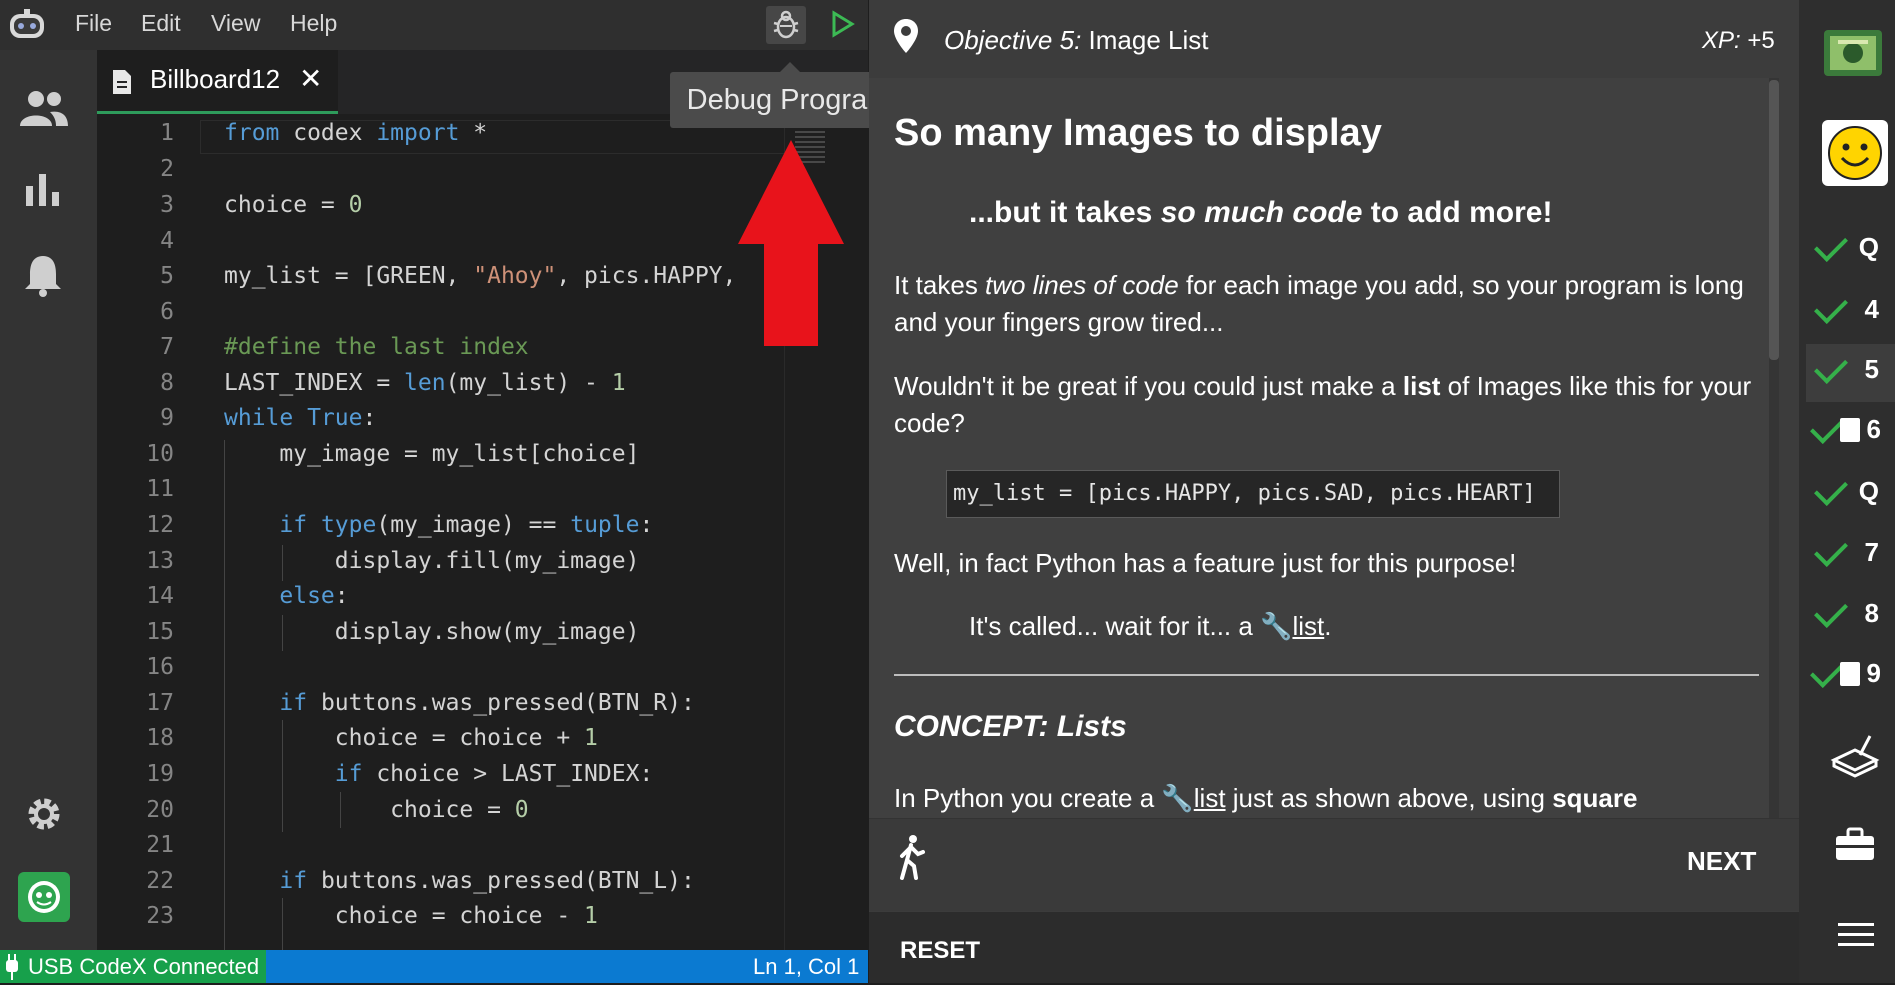 The height and width of the screenshot is (985, 1895). Describe the element at coordinates (494, 774) in the screenshot. I see `code-line: if choice > LAST_INDEX:` at that location.